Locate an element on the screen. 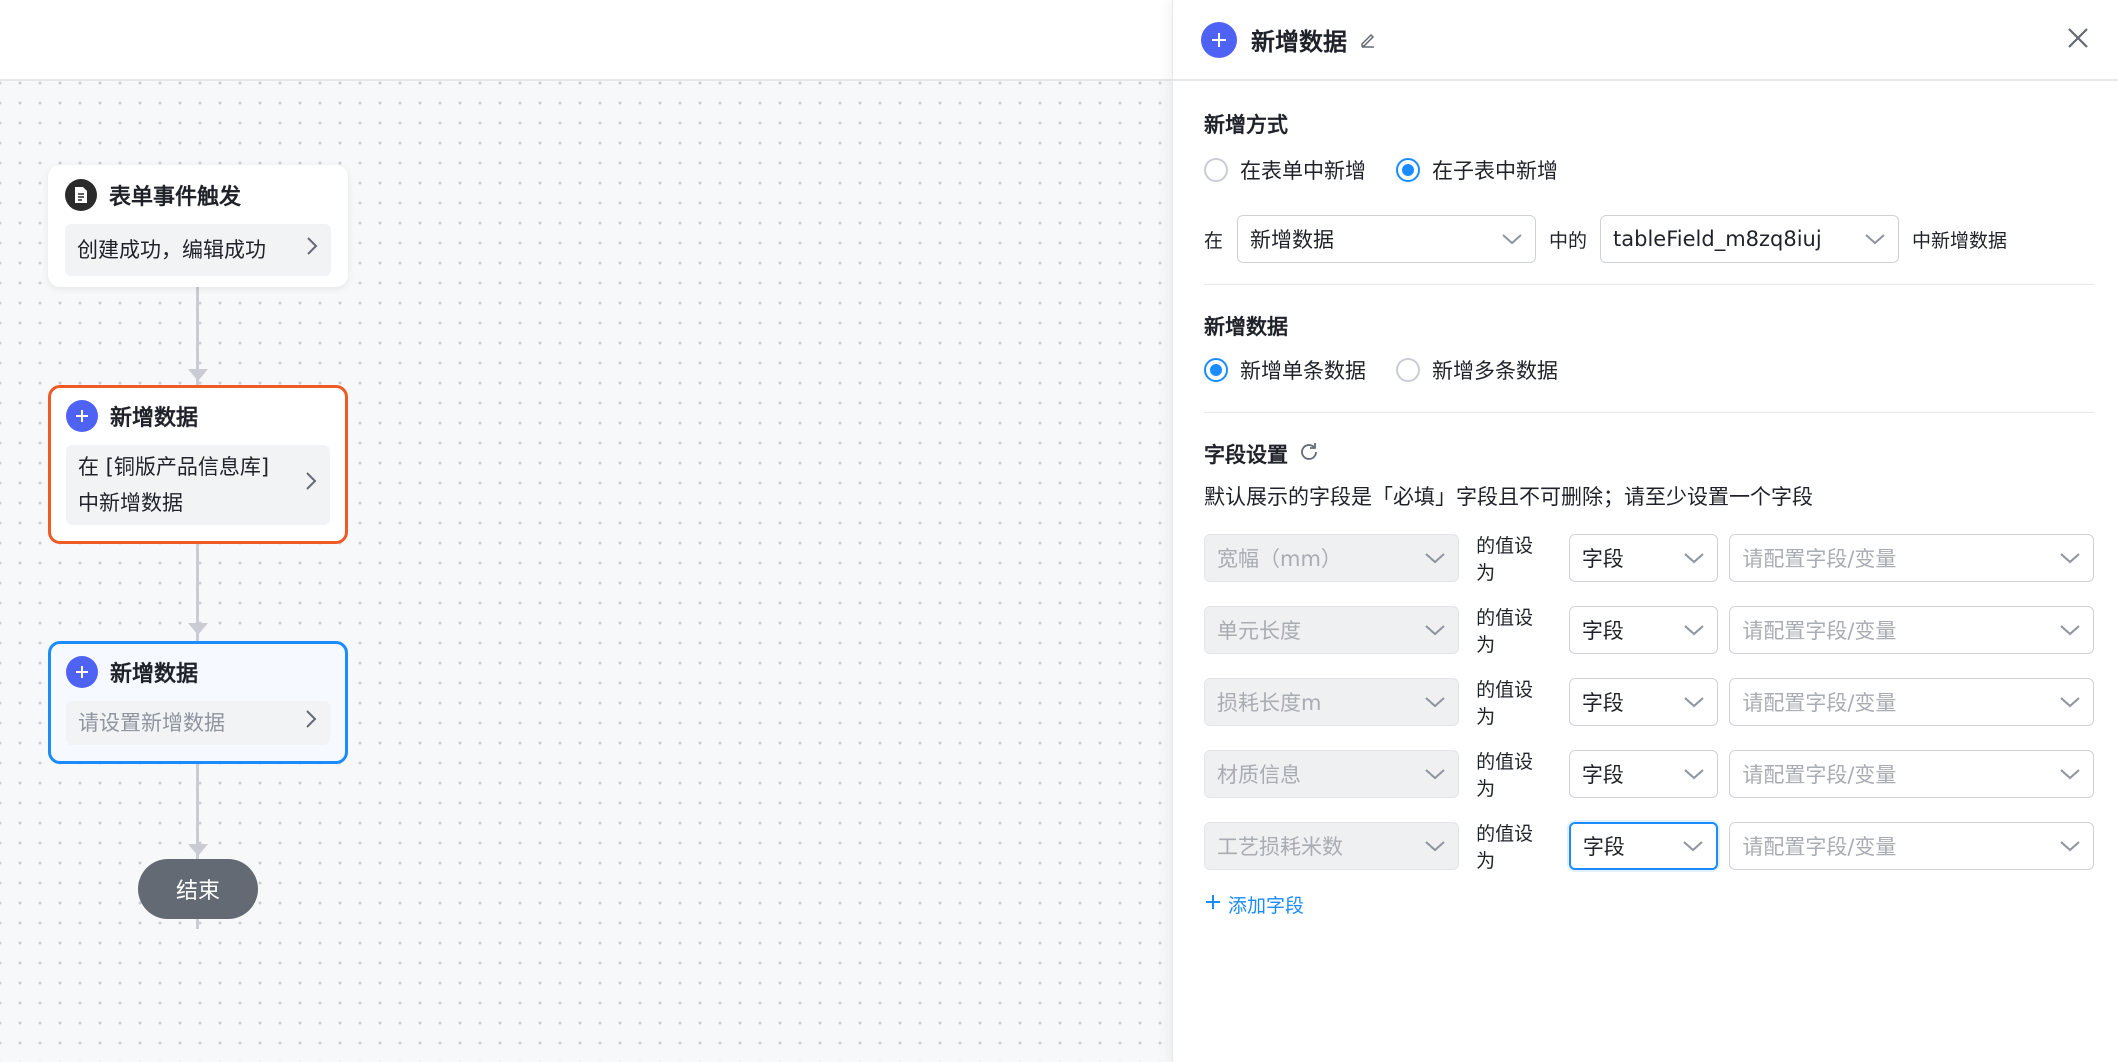  trigger-node: 表单事件触发 创建成功，编辑成功 is located at coordinates (198, 226).